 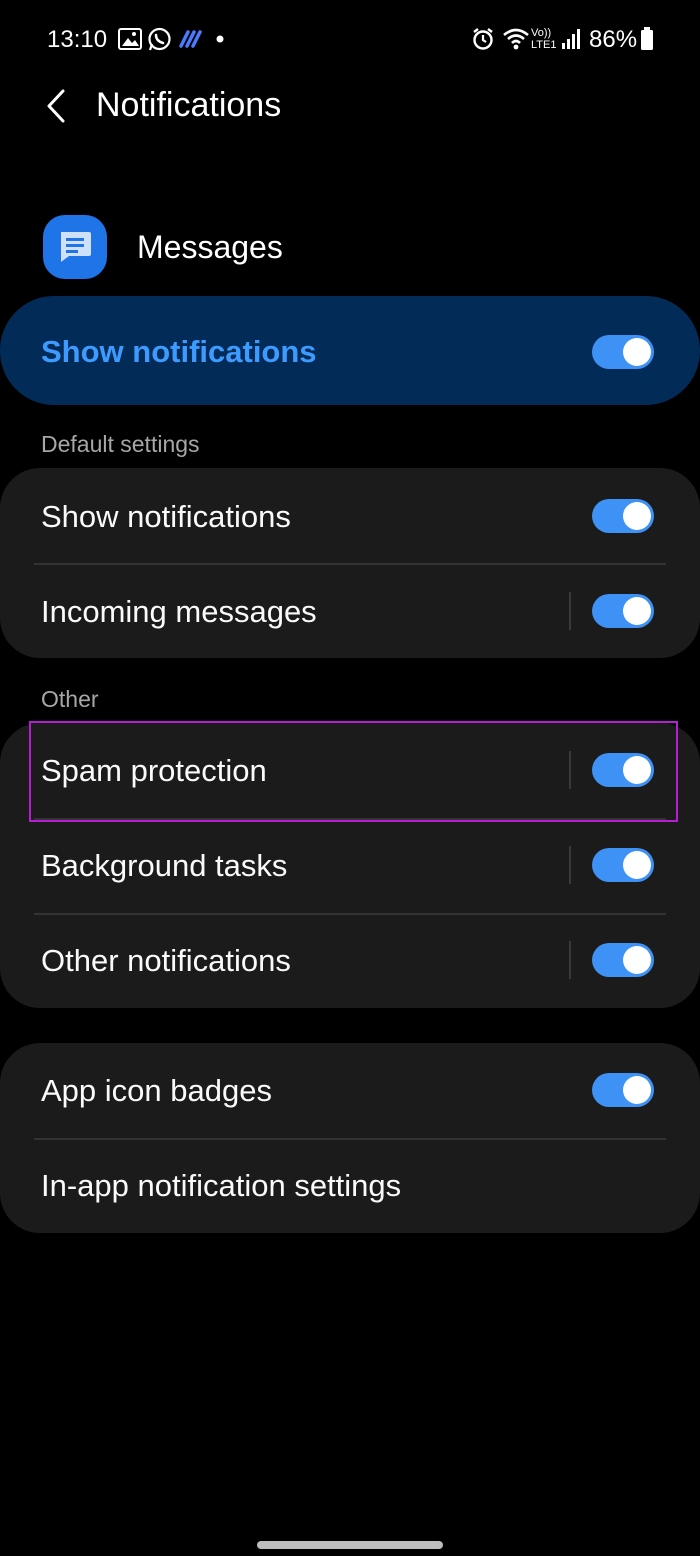 What do you see at coordinates (75, 247) in the screenshot?
I see `messages-icon` at bounding box center [75, 247].